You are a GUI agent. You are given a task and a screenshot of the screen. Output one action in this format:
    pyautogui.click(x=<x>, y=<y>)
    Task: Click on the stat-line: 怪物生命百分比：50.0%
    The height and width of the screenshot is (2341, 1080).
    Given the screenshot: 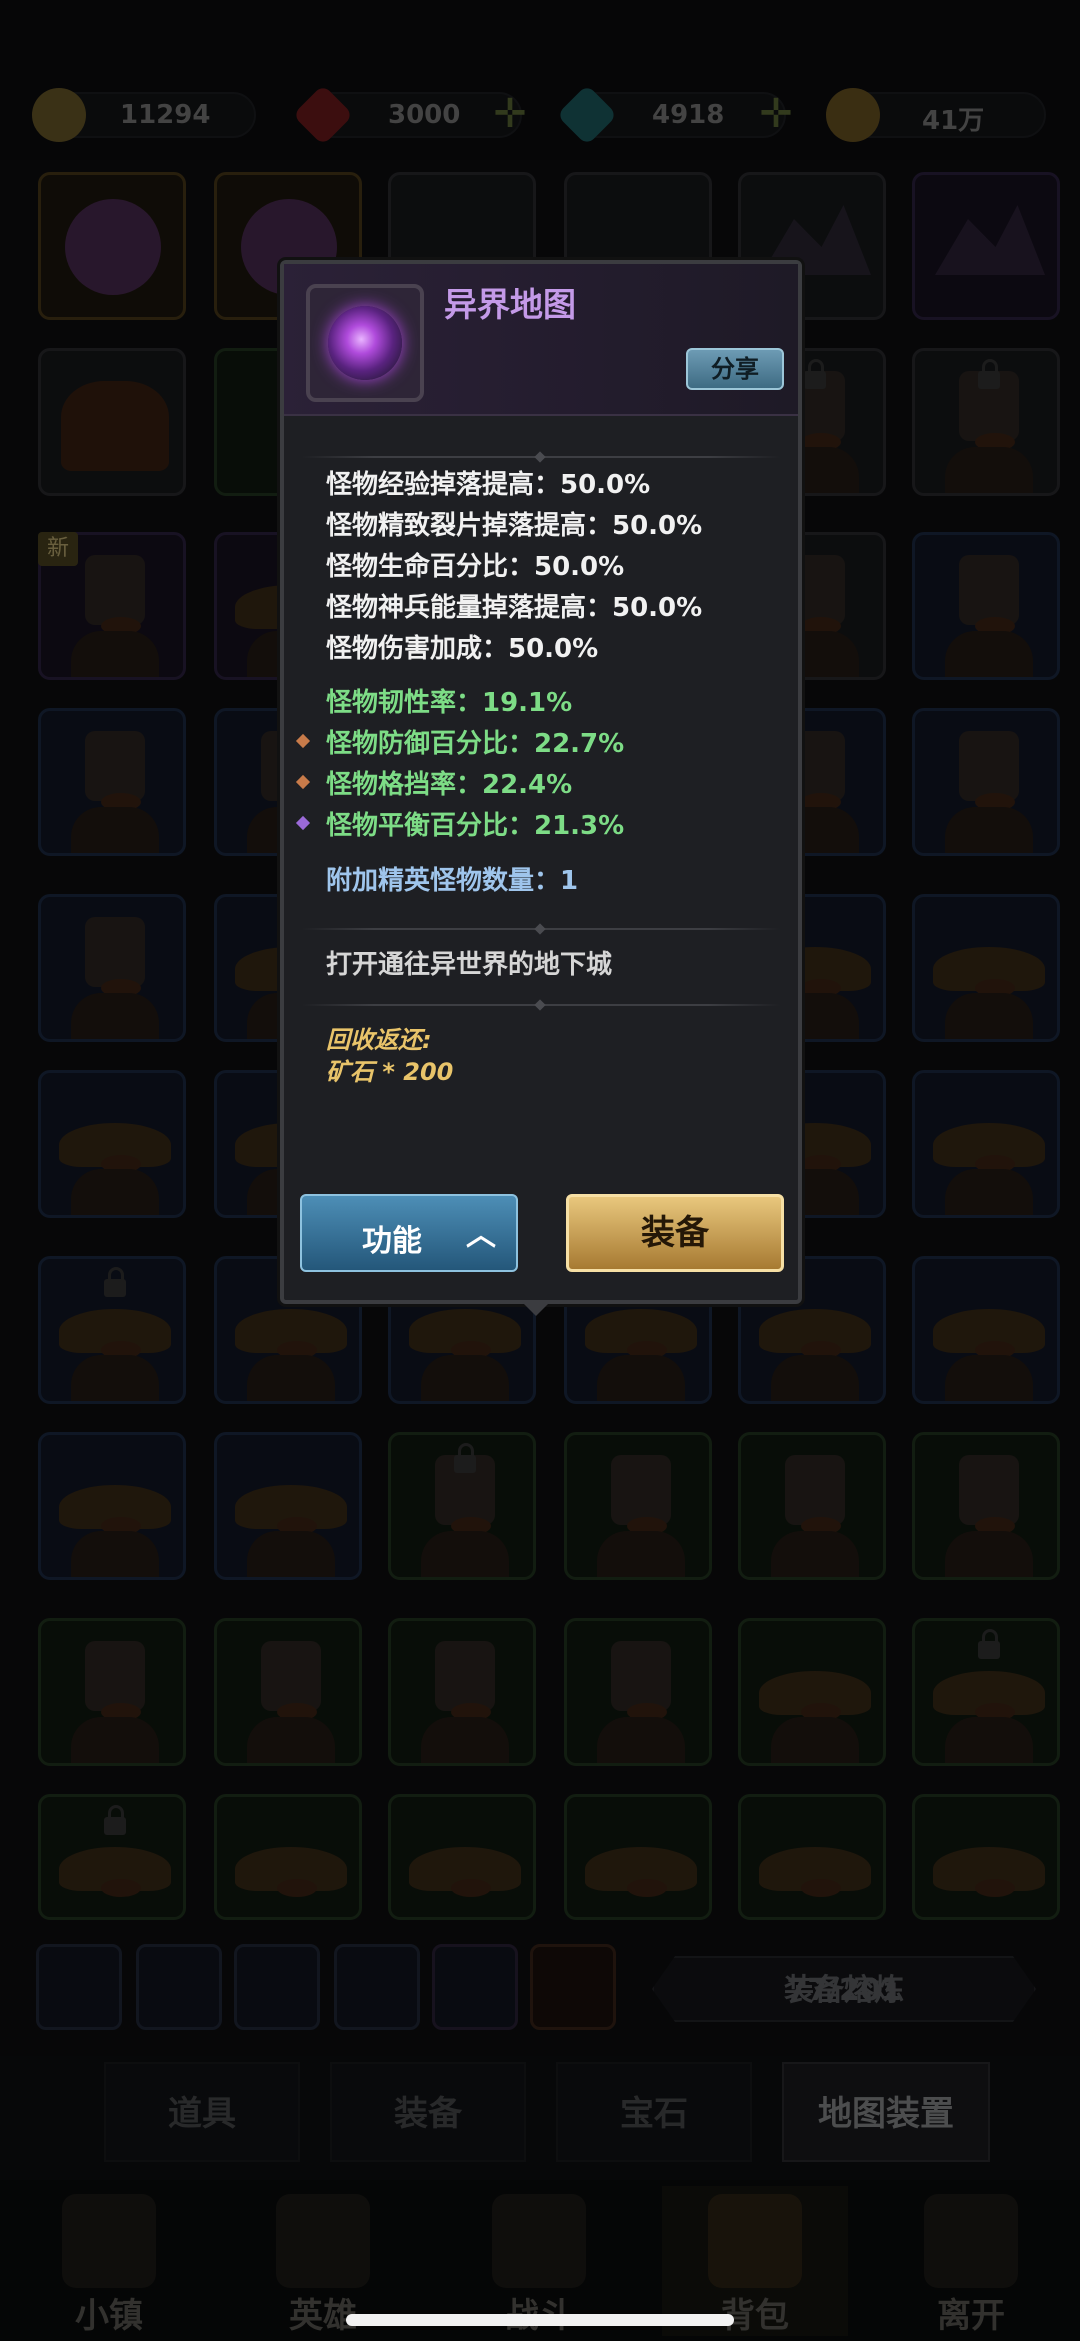 What is the action you would take?
    pyautogui.click(x=475, y=567)
    